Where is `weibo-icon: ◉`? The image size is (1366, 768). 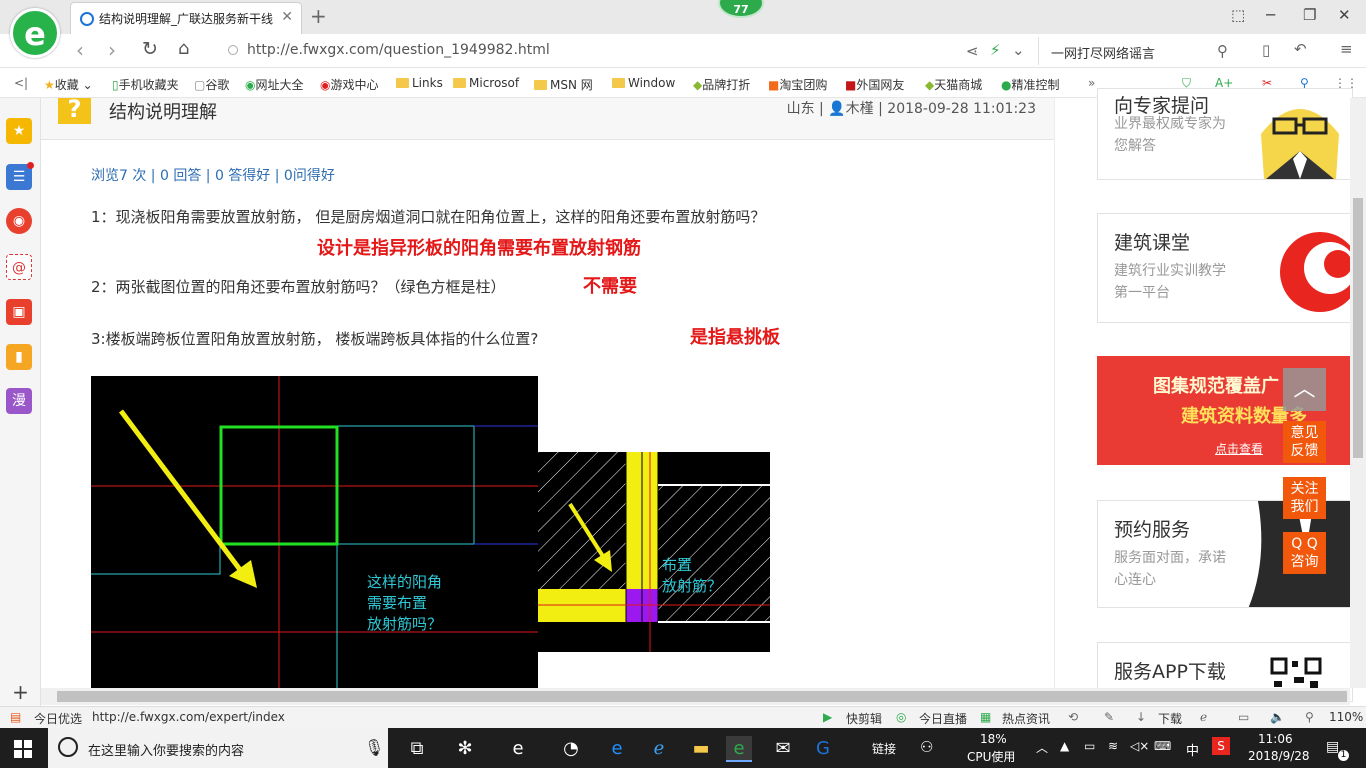
weibo-icon: ◉ is located at coordinates (19, 221).